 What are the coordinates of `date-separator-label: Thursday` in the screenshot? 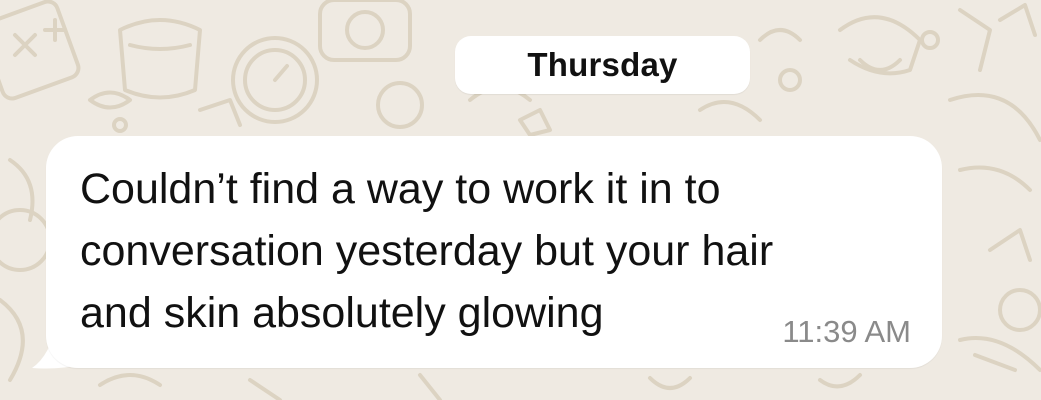 It's located at (602, 64).